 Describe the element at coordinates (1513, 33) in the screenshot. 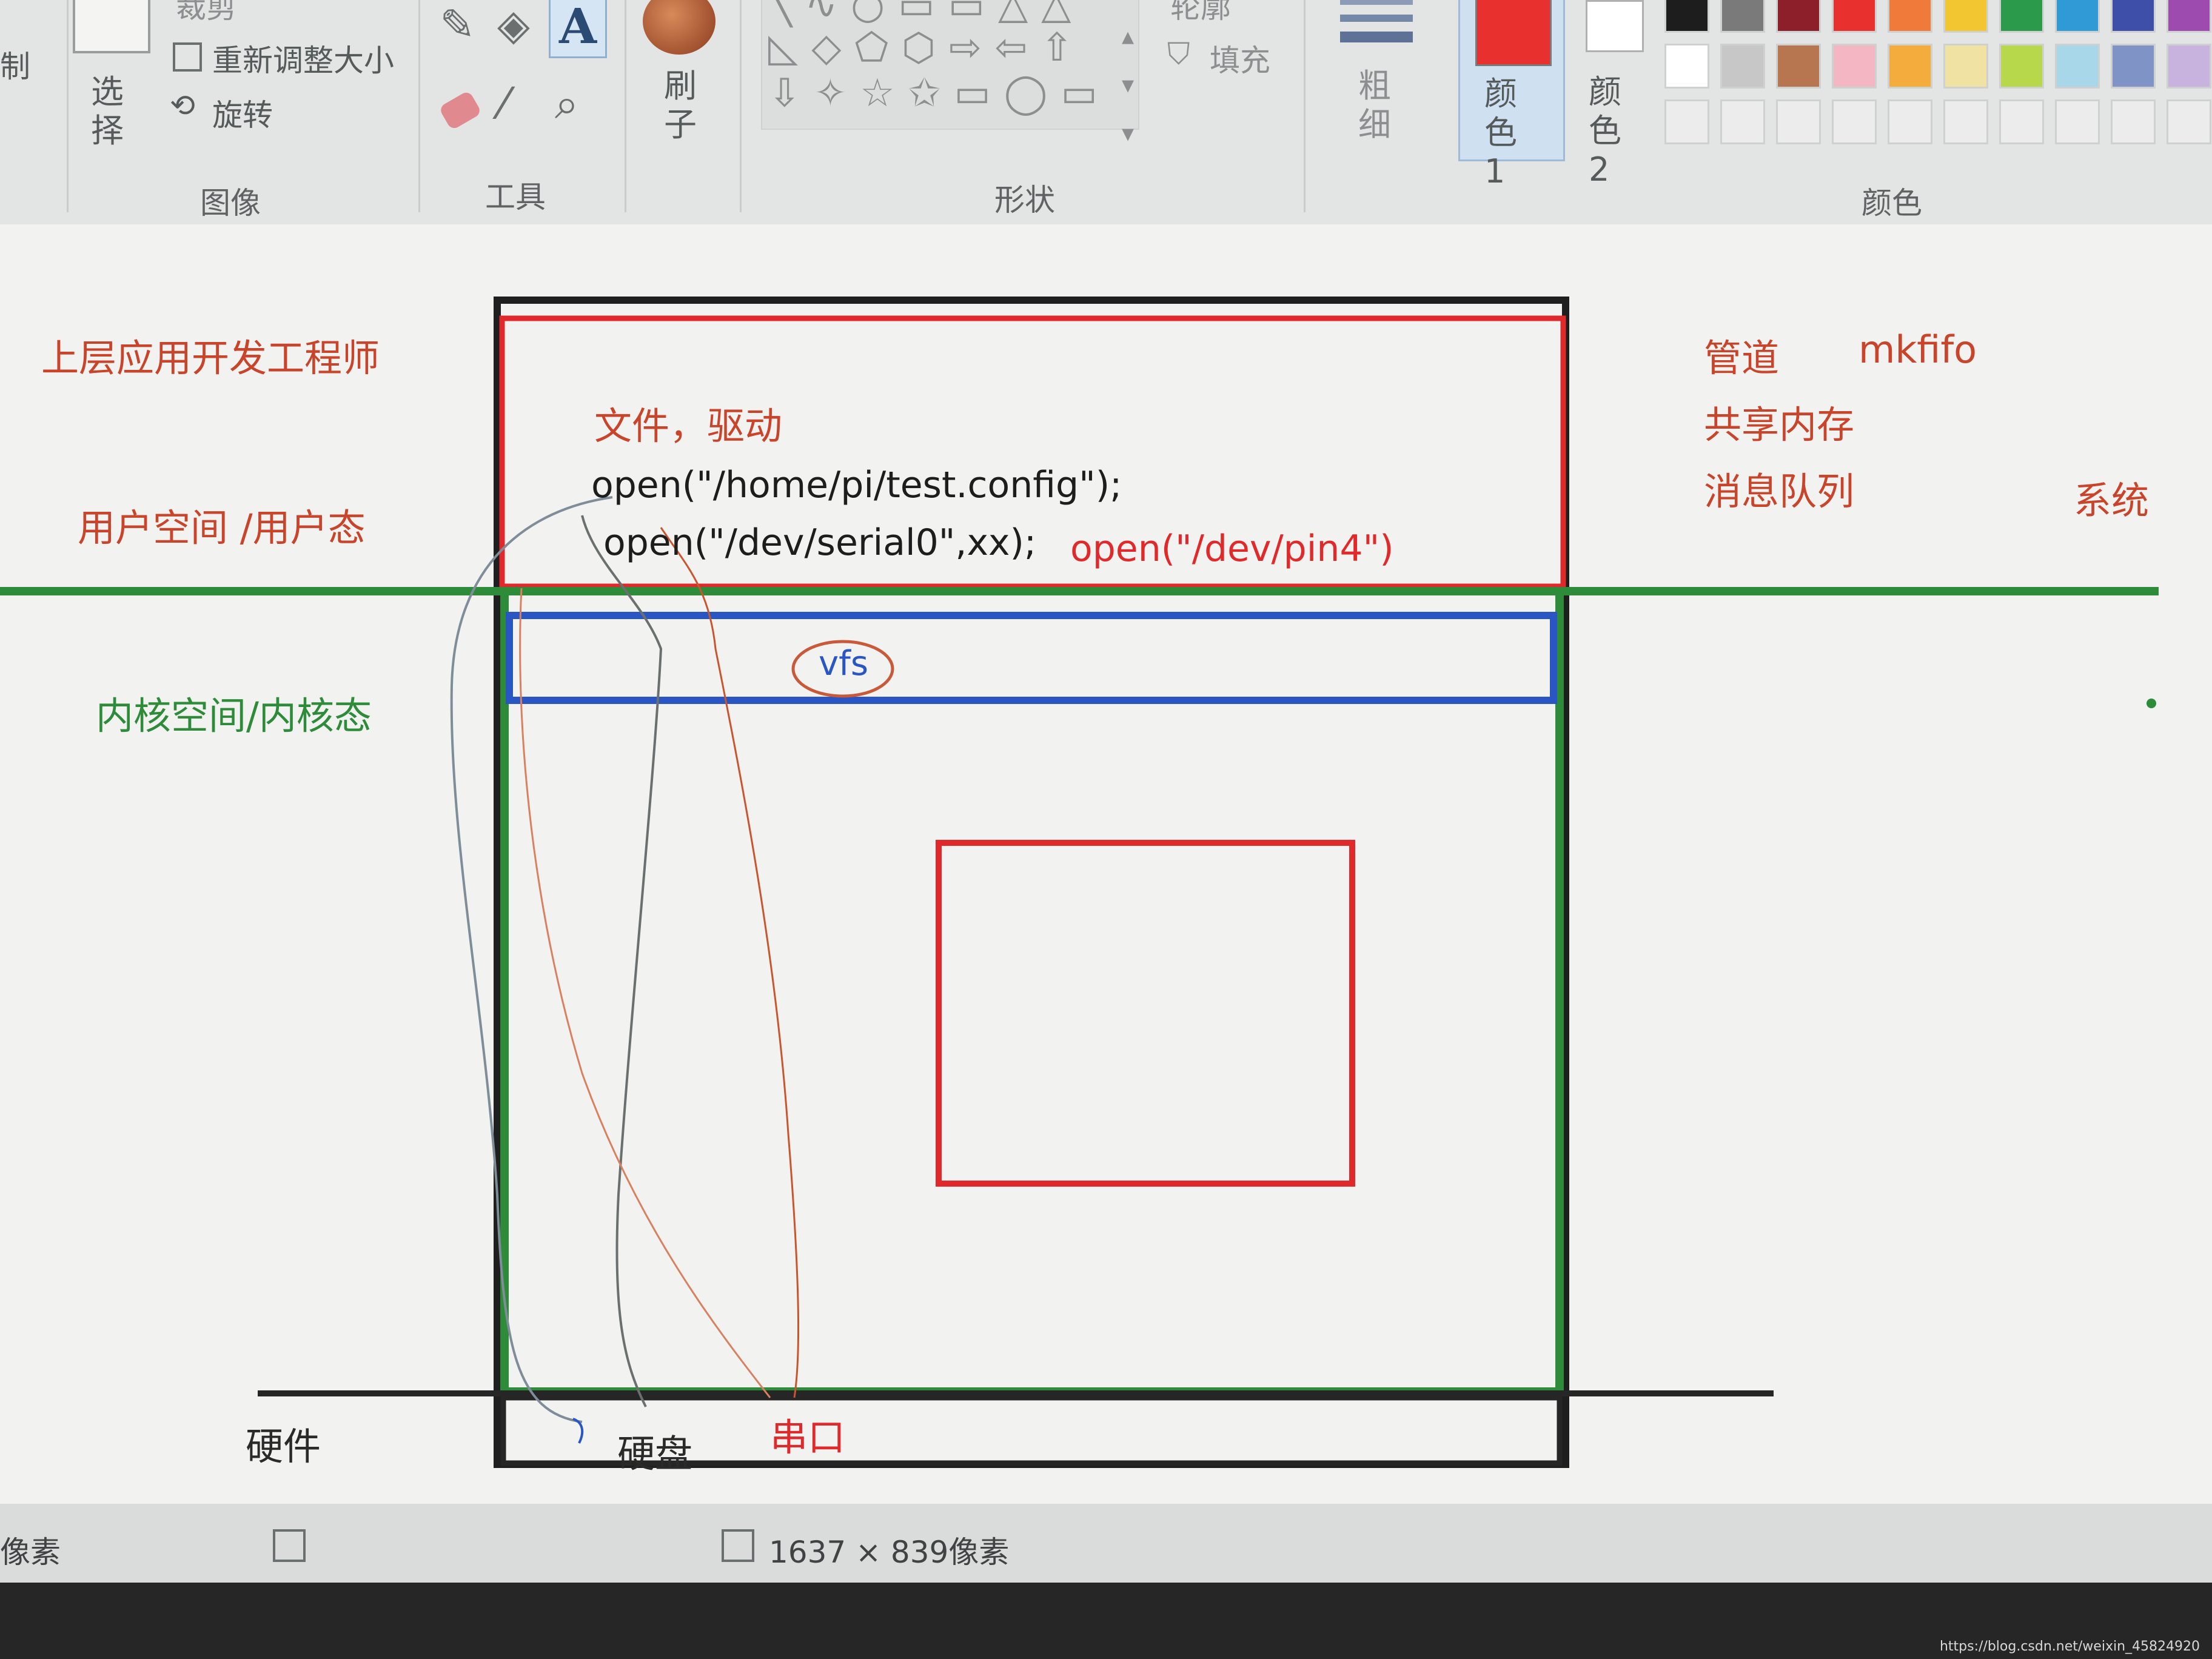

I see `color1-swatch` at that location.